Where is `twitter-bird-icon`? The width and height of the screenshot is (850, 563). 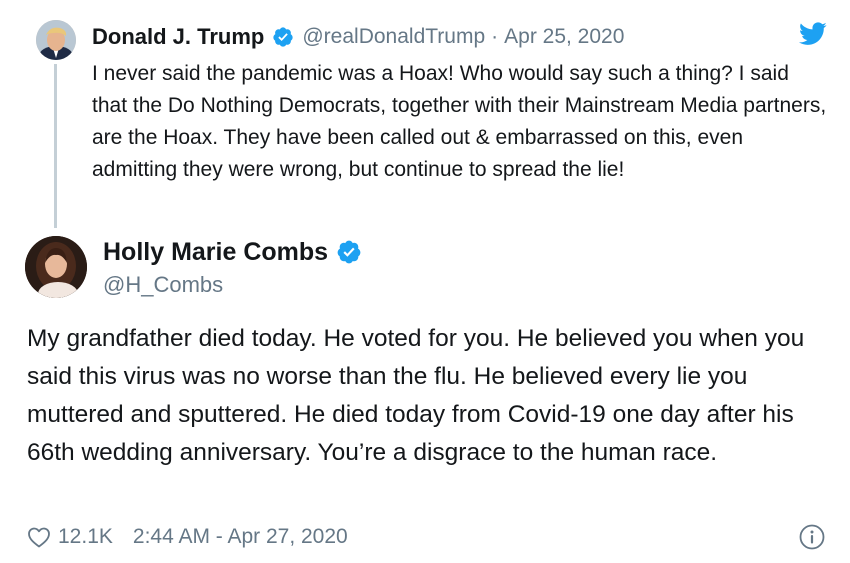
twitter-bird-icon is located at coordinates (812, 34).